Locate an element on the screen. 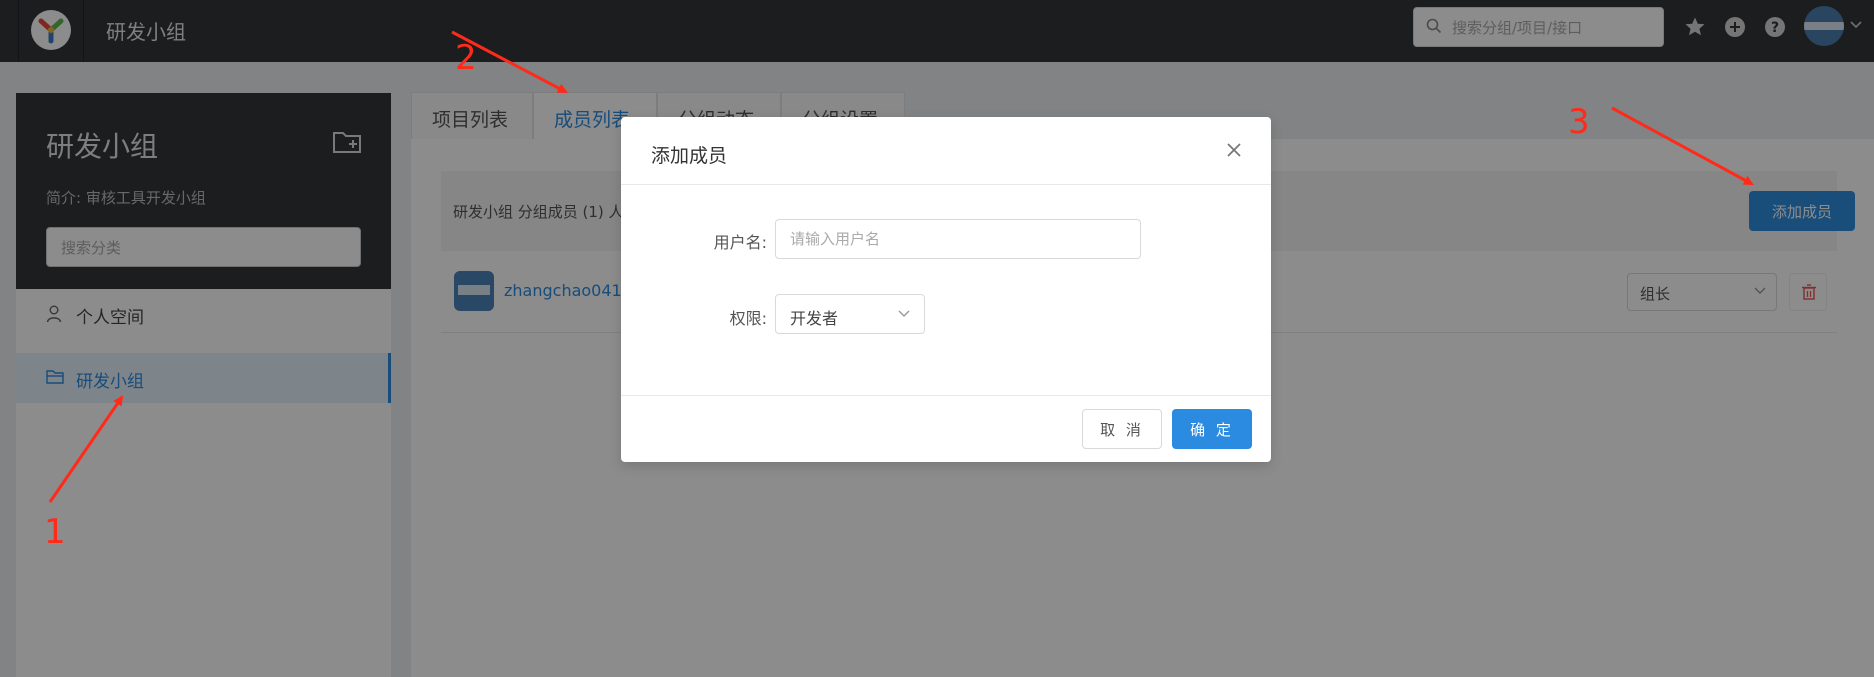  annotation-number-1: 1 is located at coordinates (55, 532).